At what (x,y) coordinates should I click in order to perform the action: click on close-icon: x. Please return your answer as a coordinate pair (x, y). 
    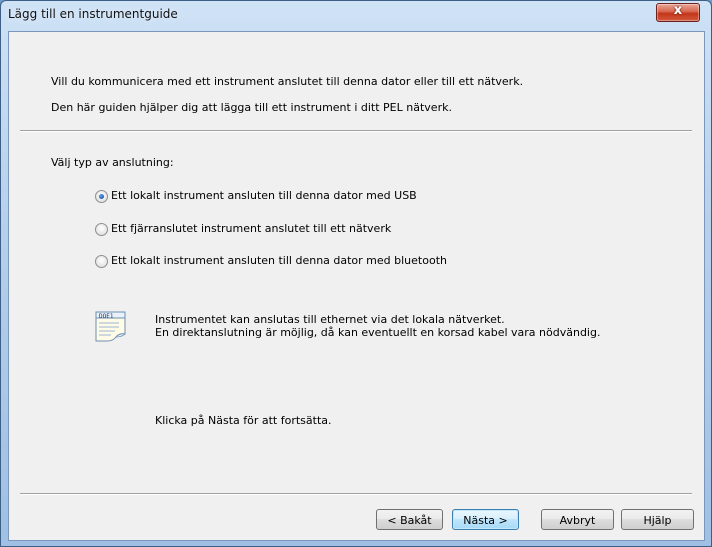
    Looking at the image, I should click on (678, 10).